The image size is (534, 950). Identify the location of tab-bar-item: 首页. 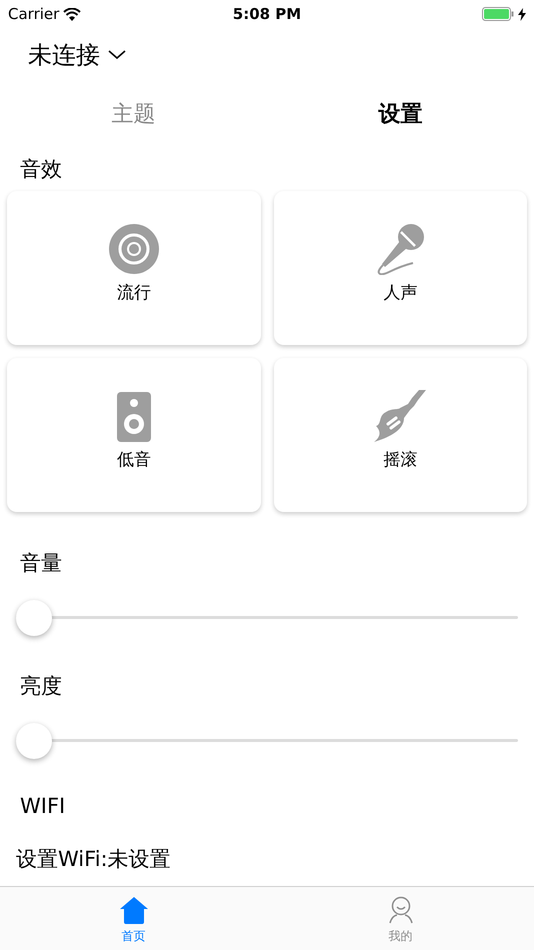
(133, 918).